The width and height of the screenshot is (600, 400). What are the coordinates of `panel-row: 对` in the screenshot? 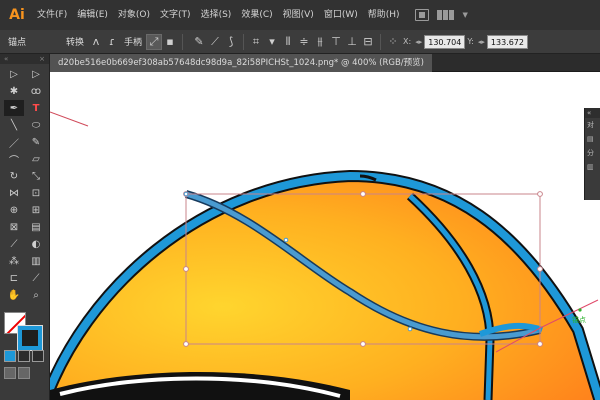 It's located at (592, 125).